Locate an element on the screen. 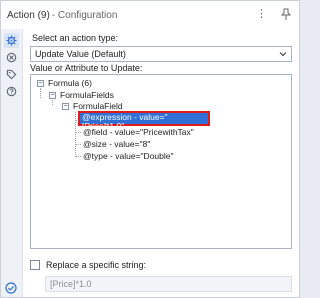 This screenshot has width=320, height=298. tag-icon is located at coordinates (11, 74).